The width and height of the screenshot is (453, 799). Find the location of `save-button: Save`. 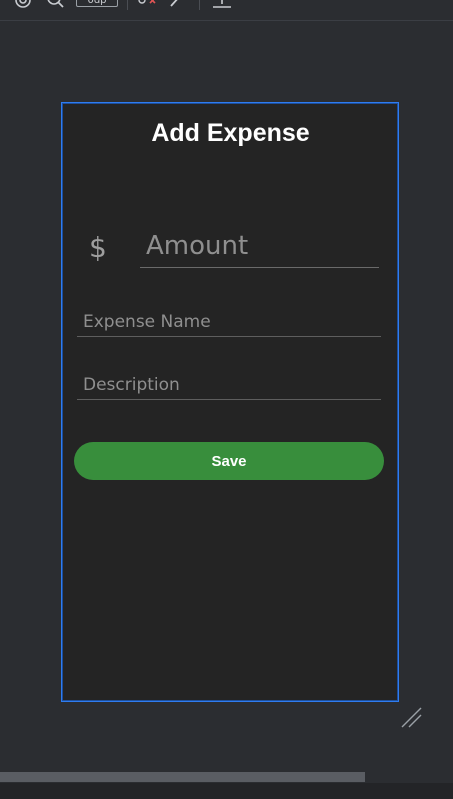

save-button: Save is located at coordinates (229, 461).